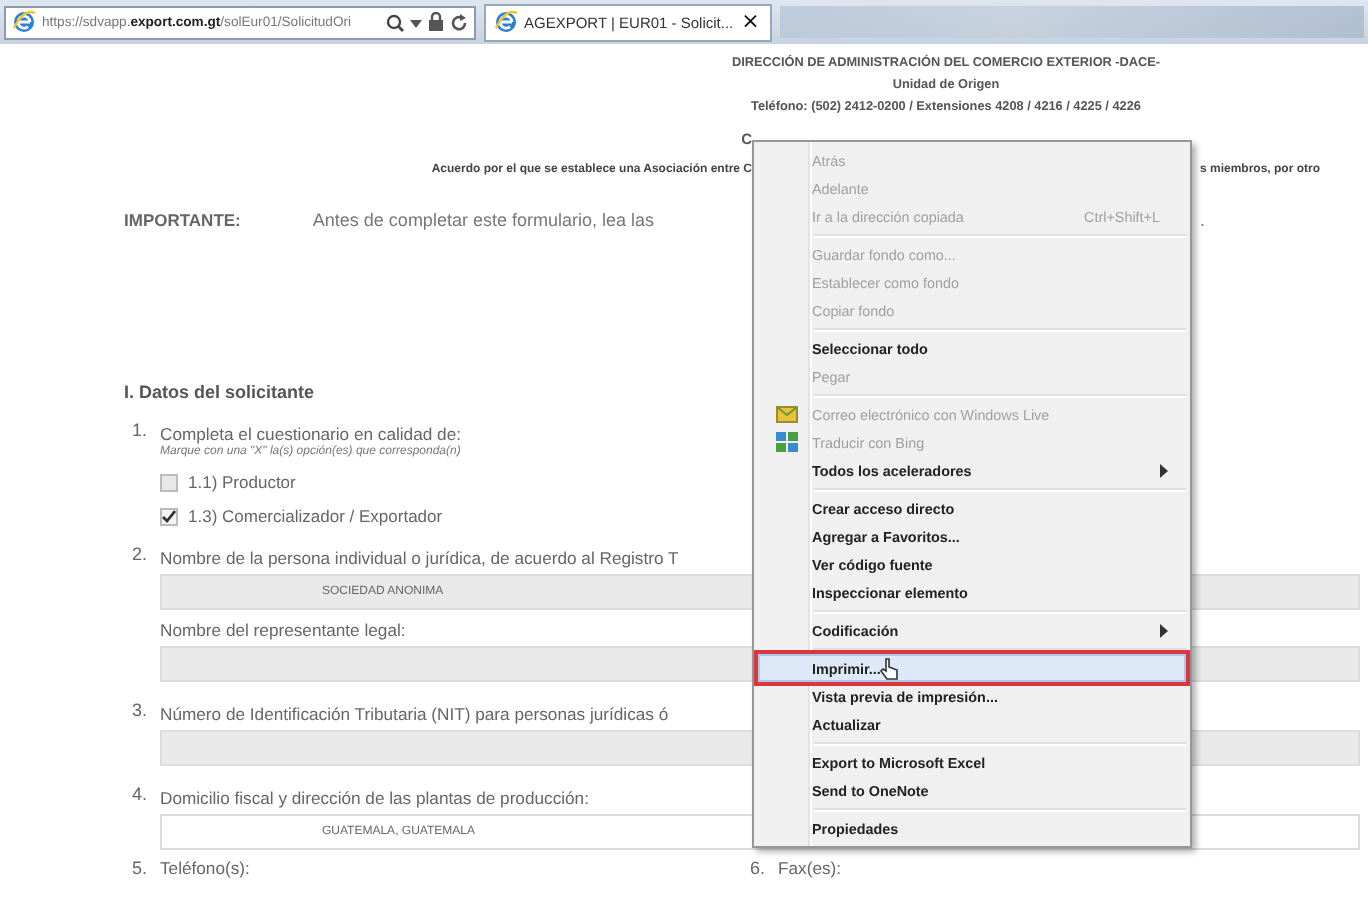  What do you see at coordinates (310, 434) in the screenshot?
I see `question-label: Completa el cuestionario en calidad de:` at bounding box center [310, 434].